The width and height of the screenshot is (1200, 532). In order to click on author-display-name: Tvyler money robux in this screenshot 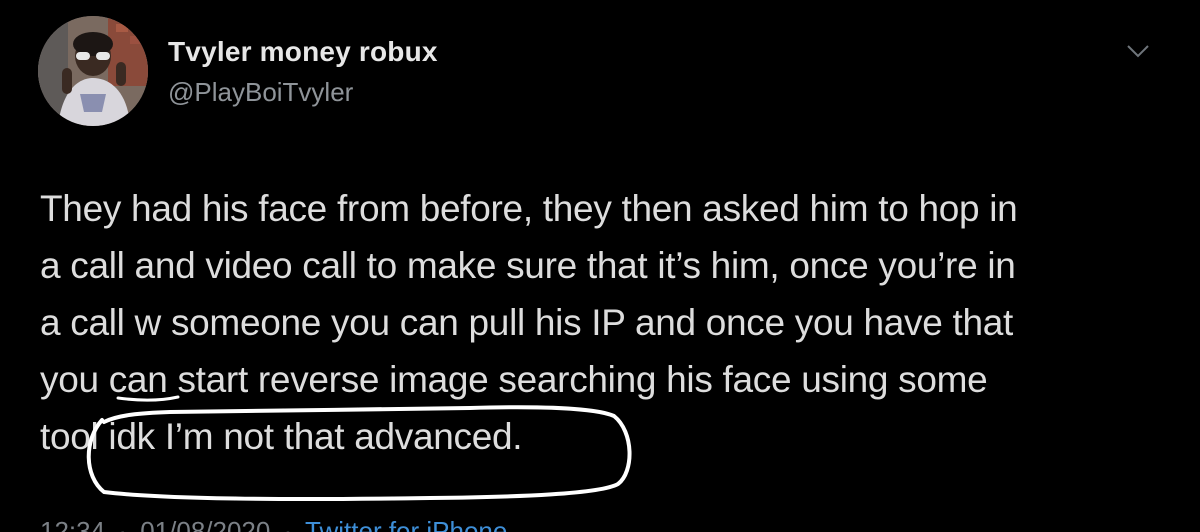, I will do `click(303, 52)`.